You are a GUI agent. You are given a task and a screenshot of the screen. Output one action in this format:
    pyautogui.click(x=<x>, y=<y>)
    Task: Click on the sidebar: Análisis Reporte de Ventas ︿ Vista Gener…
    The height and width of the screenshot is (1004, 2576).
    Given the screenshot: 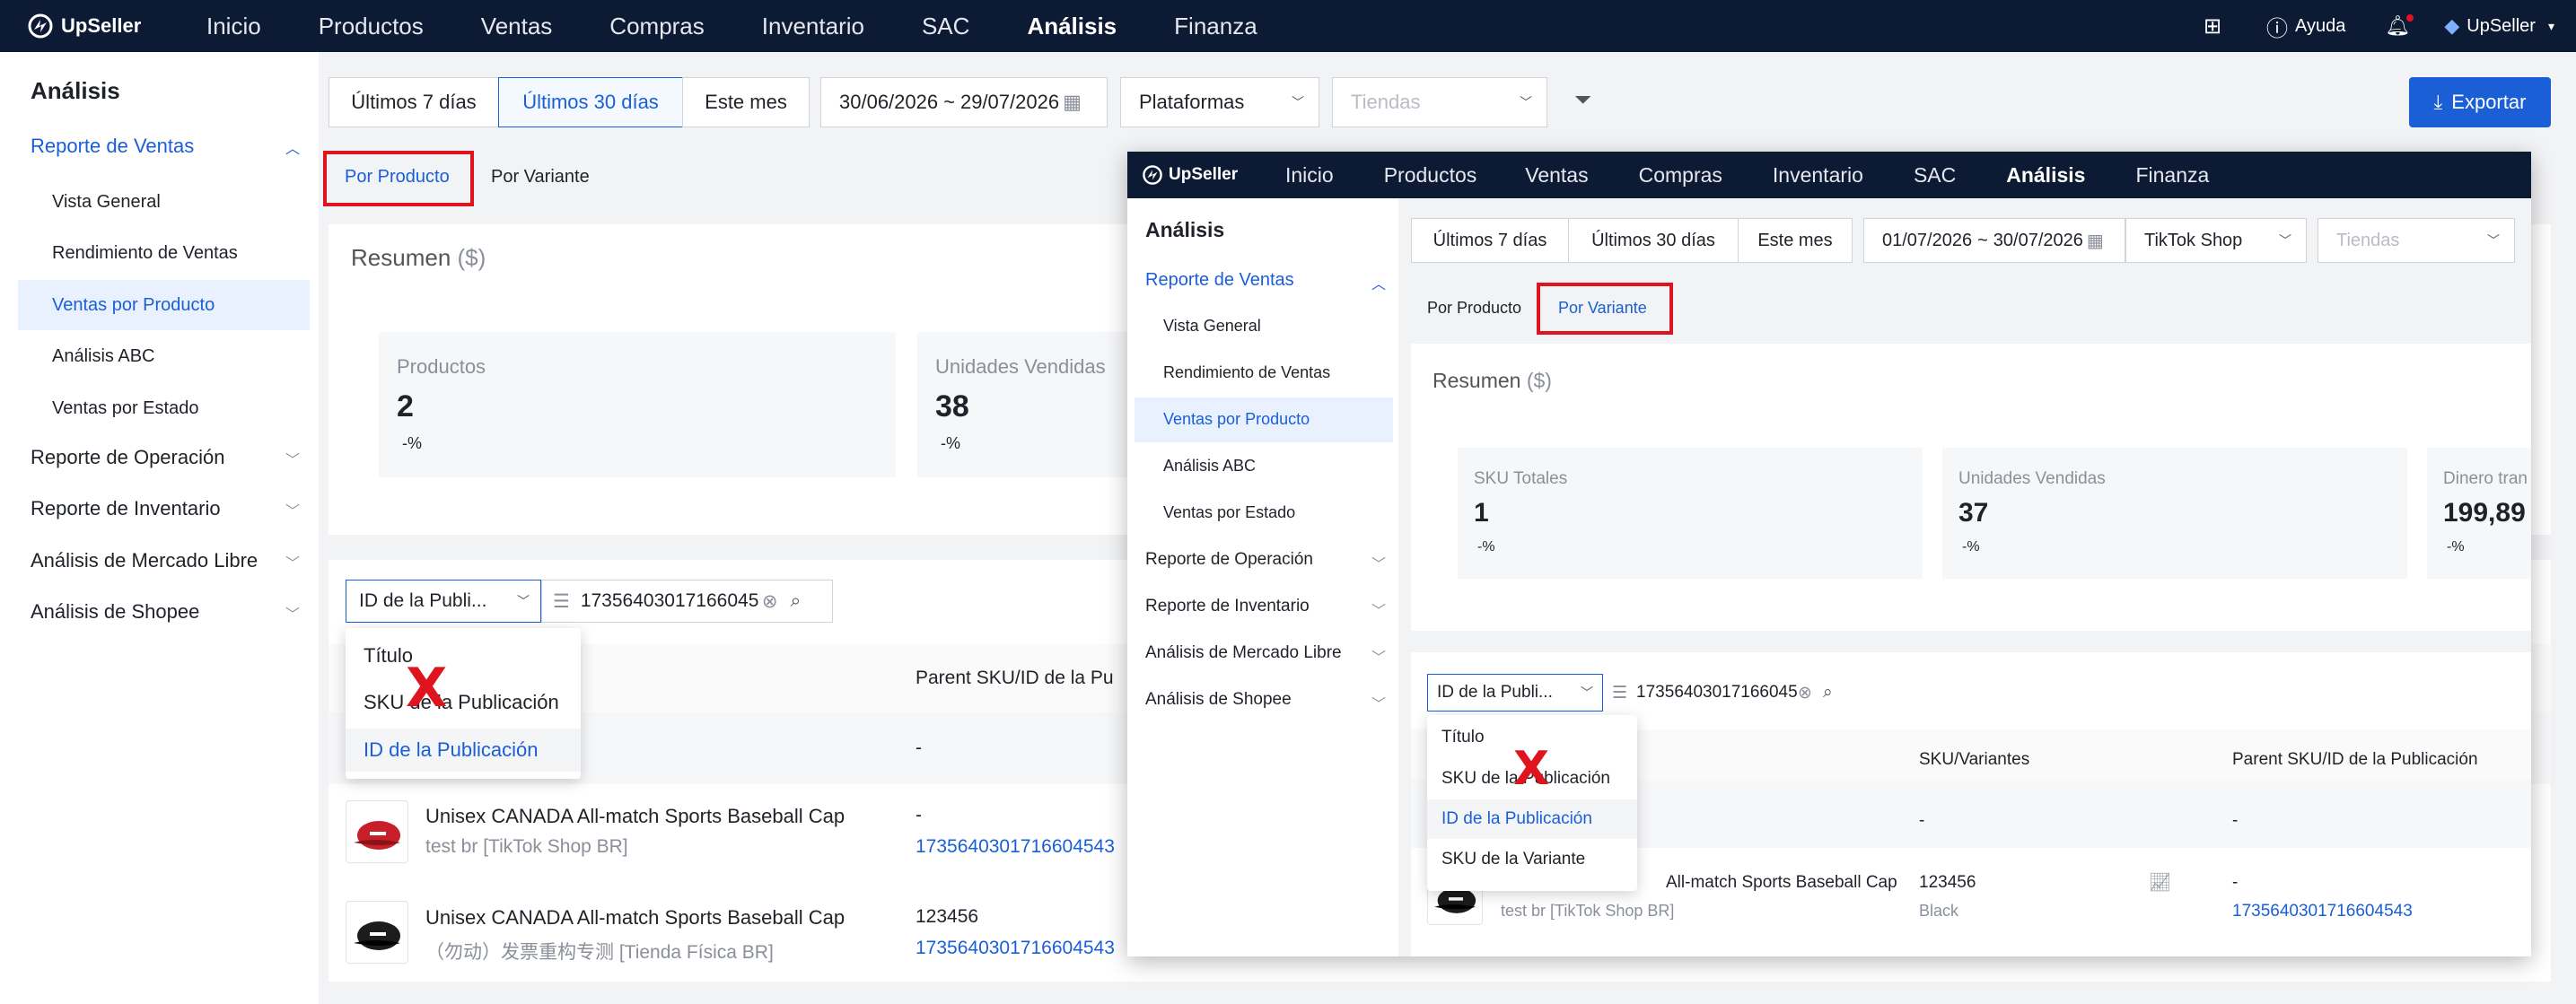 What is the action you would take?
    pyautogui.click(x=159, y=528)
    